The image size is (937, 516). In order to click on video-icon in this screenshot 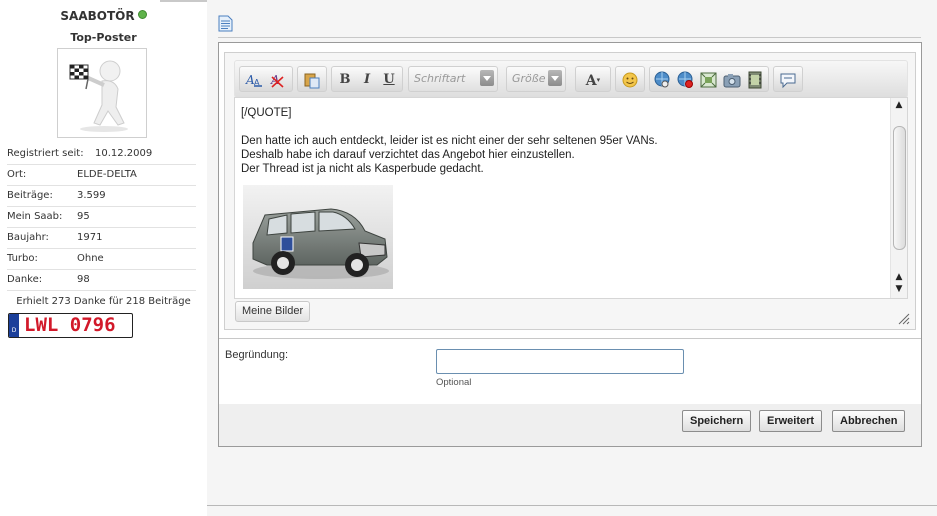, I will do `click(755, 80)`.